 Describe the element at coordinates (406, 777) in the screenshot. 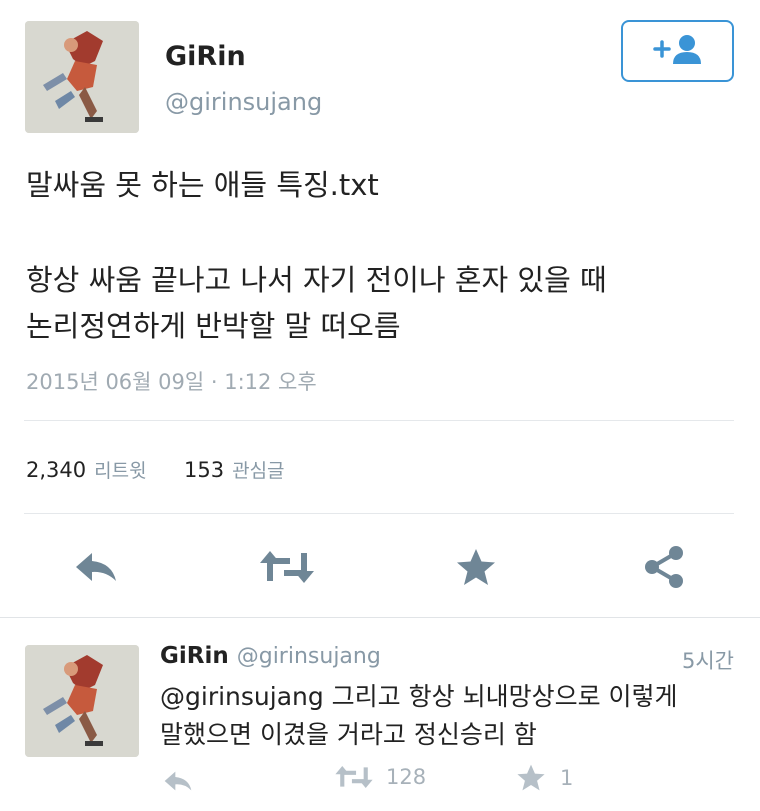

I see `reply-retweet-count: 128` at that location.